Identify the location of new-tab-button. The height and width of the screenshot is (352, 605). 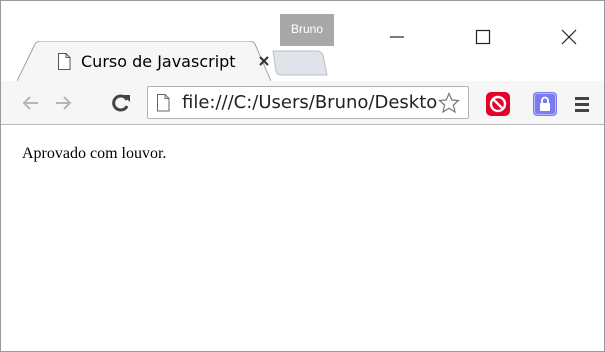
(300, 63).